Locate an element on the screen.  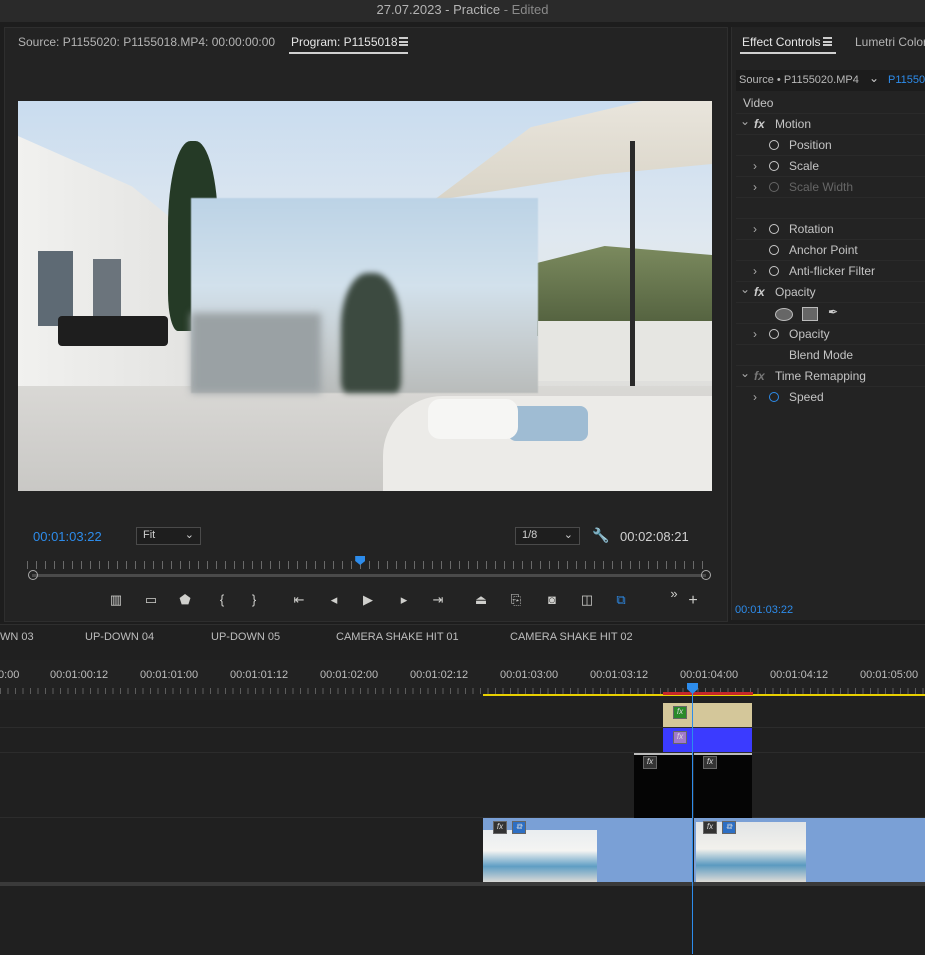
ec-source-label: Source • P1155020.MP4 is located at coordinates (799, 80).